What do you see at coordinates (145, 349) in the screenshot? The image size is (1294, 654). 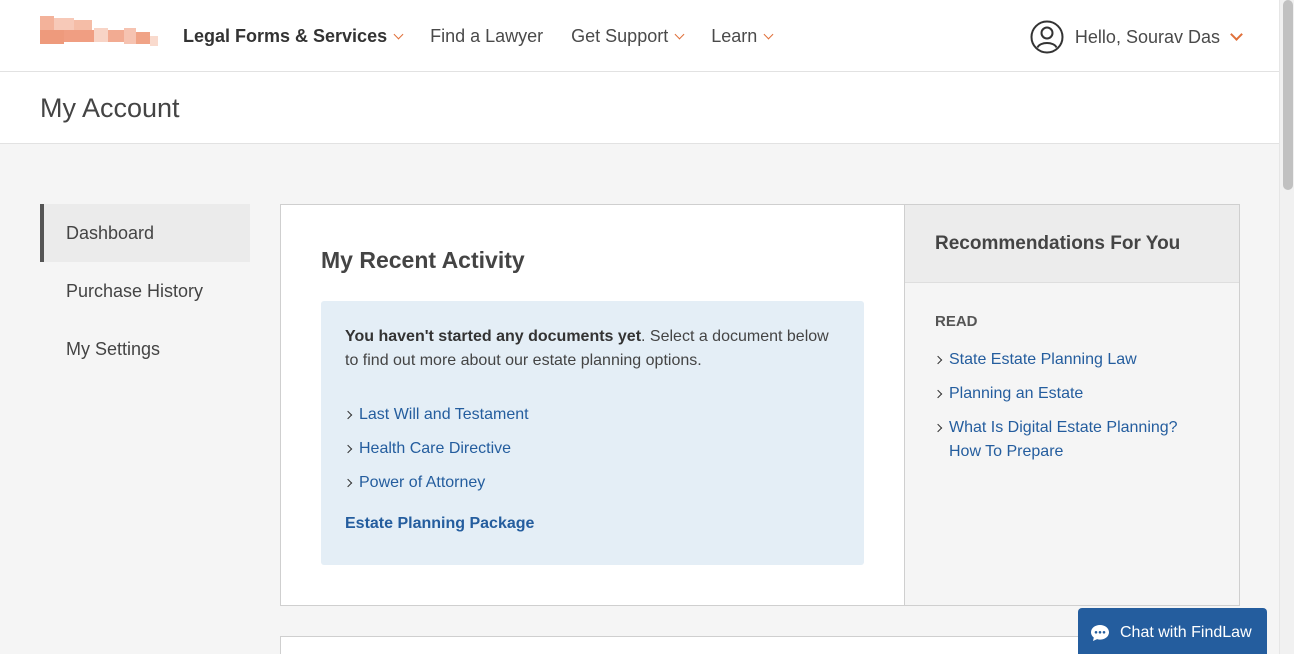 I see `sidebar-item-my-settings: My Settings` at bounding box center [145, 349].